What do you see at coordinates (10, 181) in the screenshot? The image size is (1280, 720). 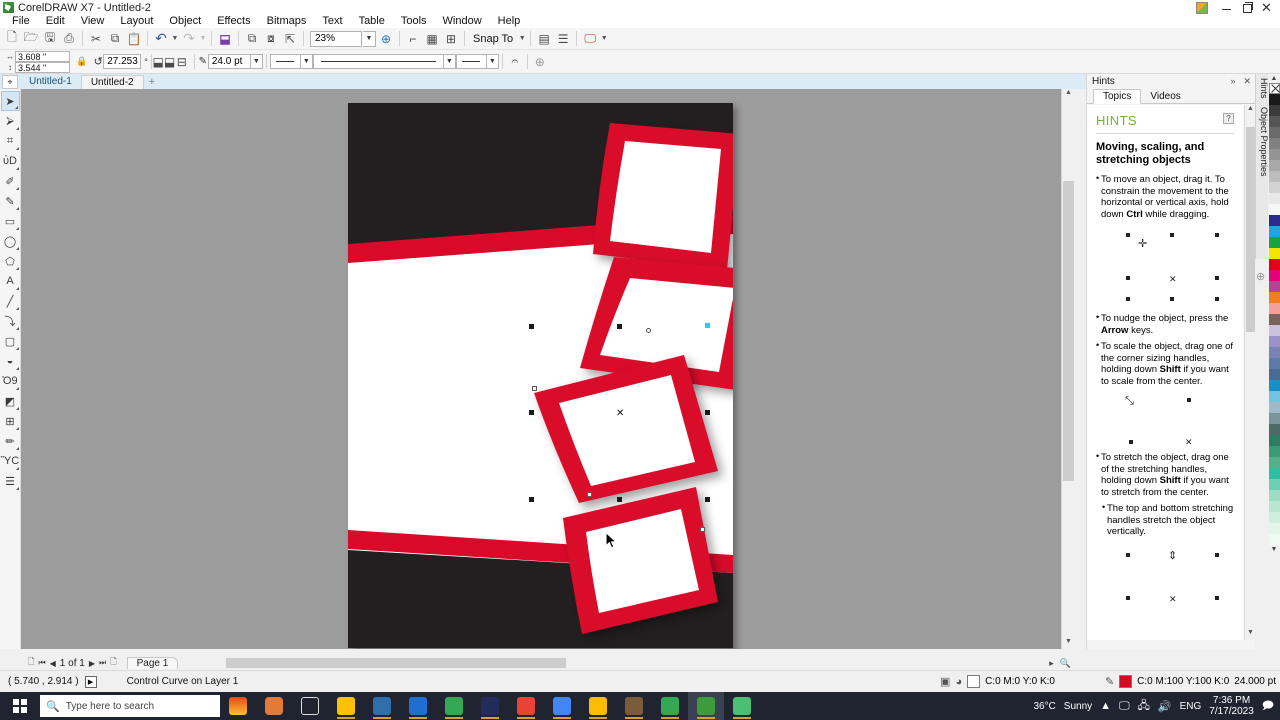 I see `freehand-tool: ✐` at bounding box center [10, 181].